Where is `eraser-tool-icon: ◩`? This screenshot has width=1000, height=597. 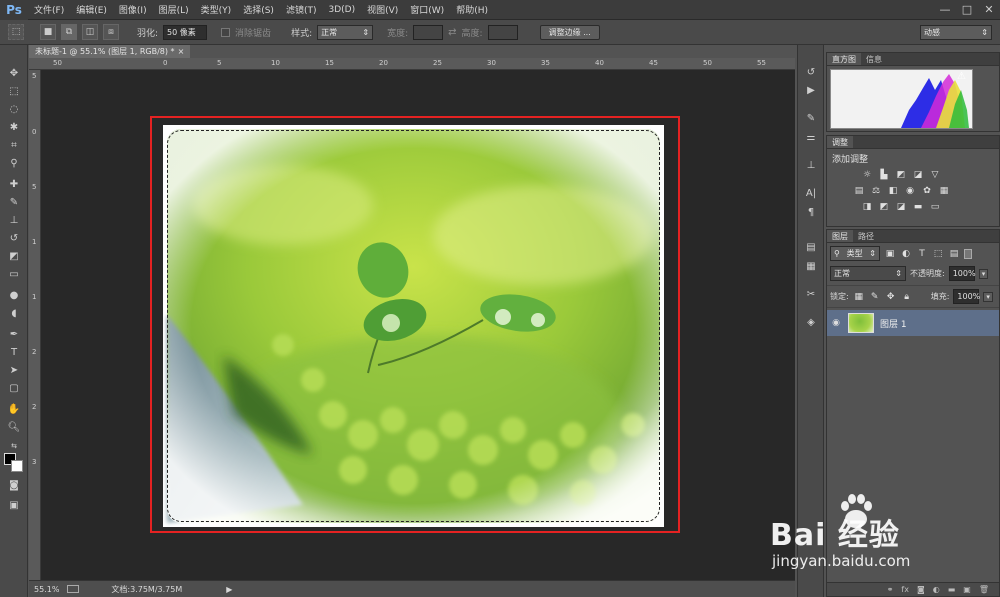 eraser-tool-icon: ◩ is located at coordinates (14, 256).